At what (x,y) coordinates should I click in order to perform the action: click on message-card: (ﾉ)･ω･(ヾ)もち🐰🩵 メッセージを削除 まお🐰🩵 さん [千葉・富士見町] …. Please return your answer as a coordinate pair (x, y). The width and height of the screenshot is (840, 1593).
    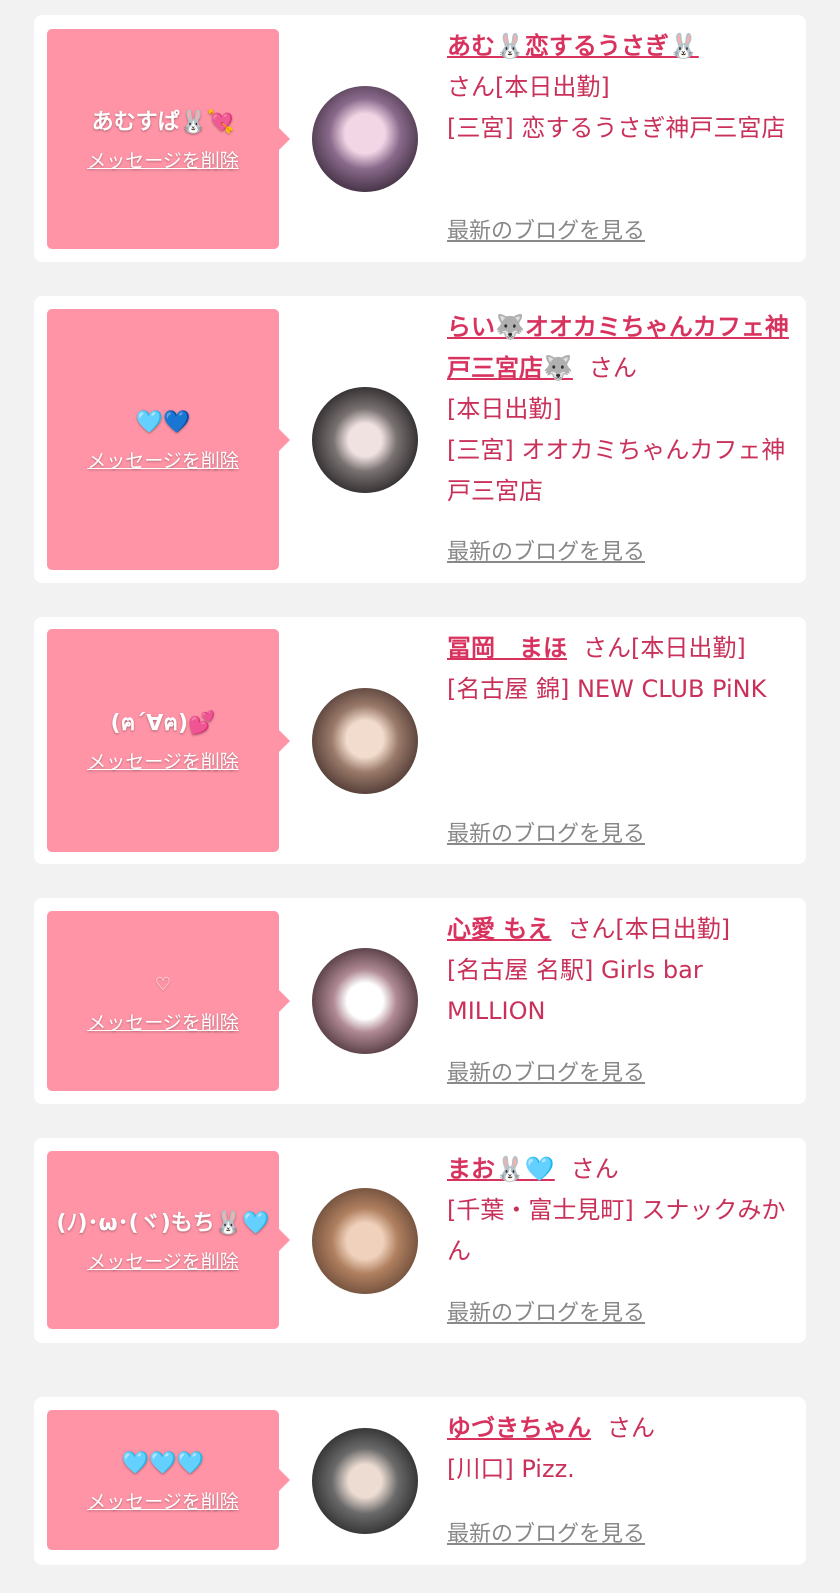
    Looking at the image, I should click on (420, 1240).